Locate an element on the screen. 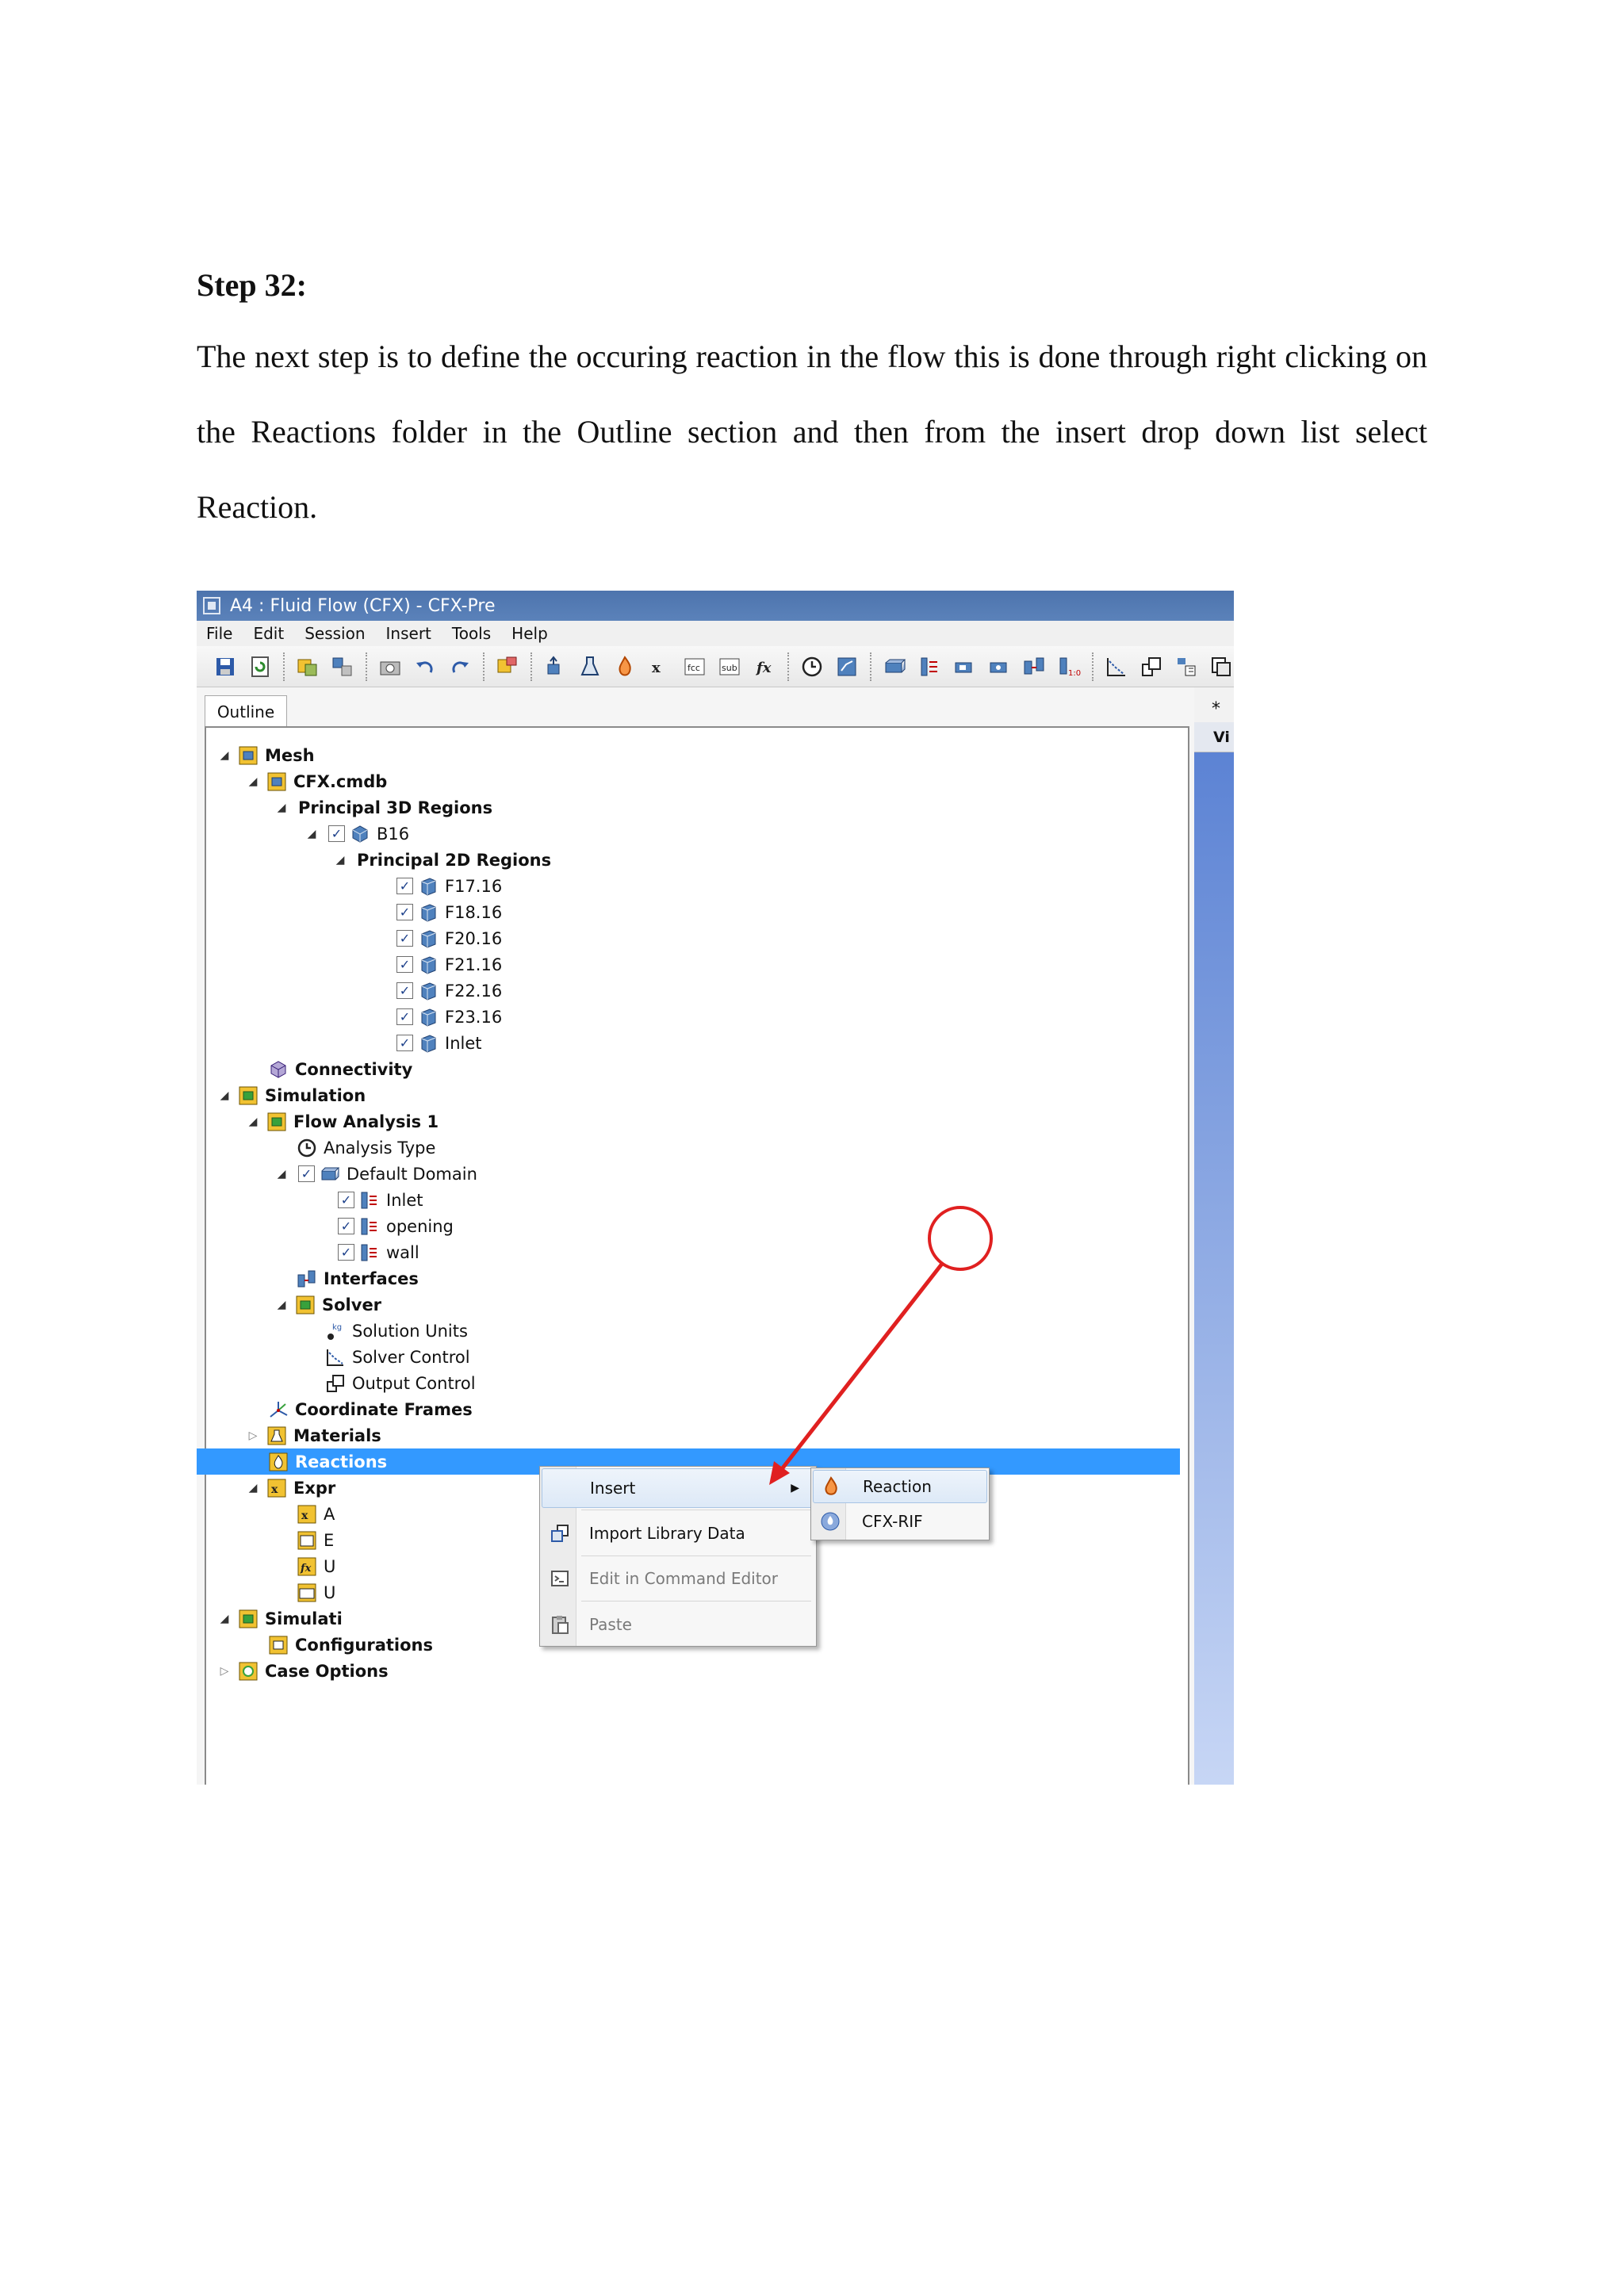 The height and width of the screenshot is (2296, 1624). simulation-icon is located at coordinates (249, 1095).